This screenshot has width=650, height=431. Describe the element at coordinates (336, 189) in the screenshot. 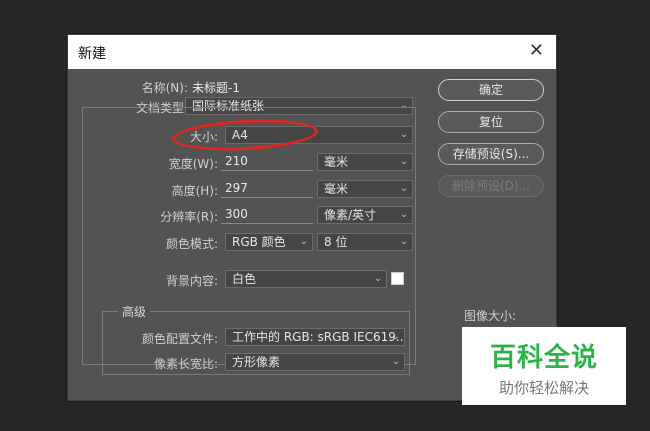

I see `height-unit-value: 毫米` at that location.